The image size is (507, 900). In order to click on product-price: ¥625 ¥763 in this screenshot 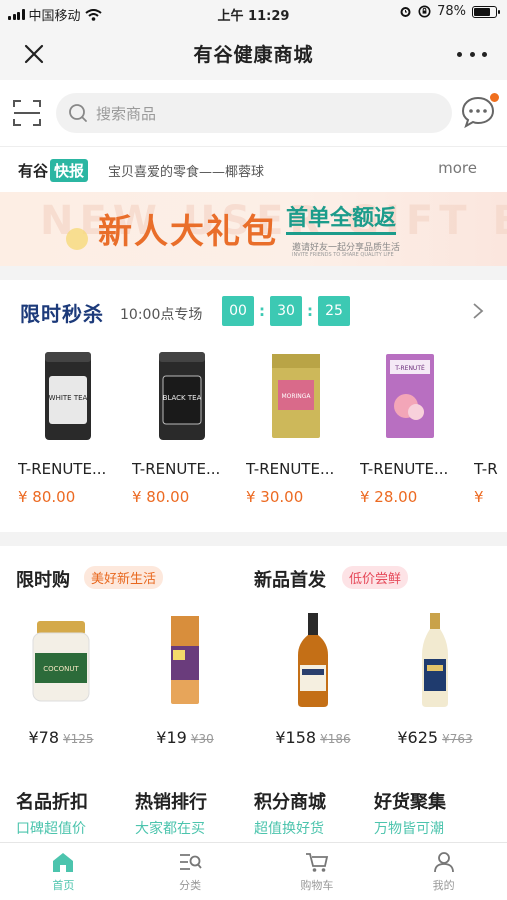, I will do `click(435, 737)`.